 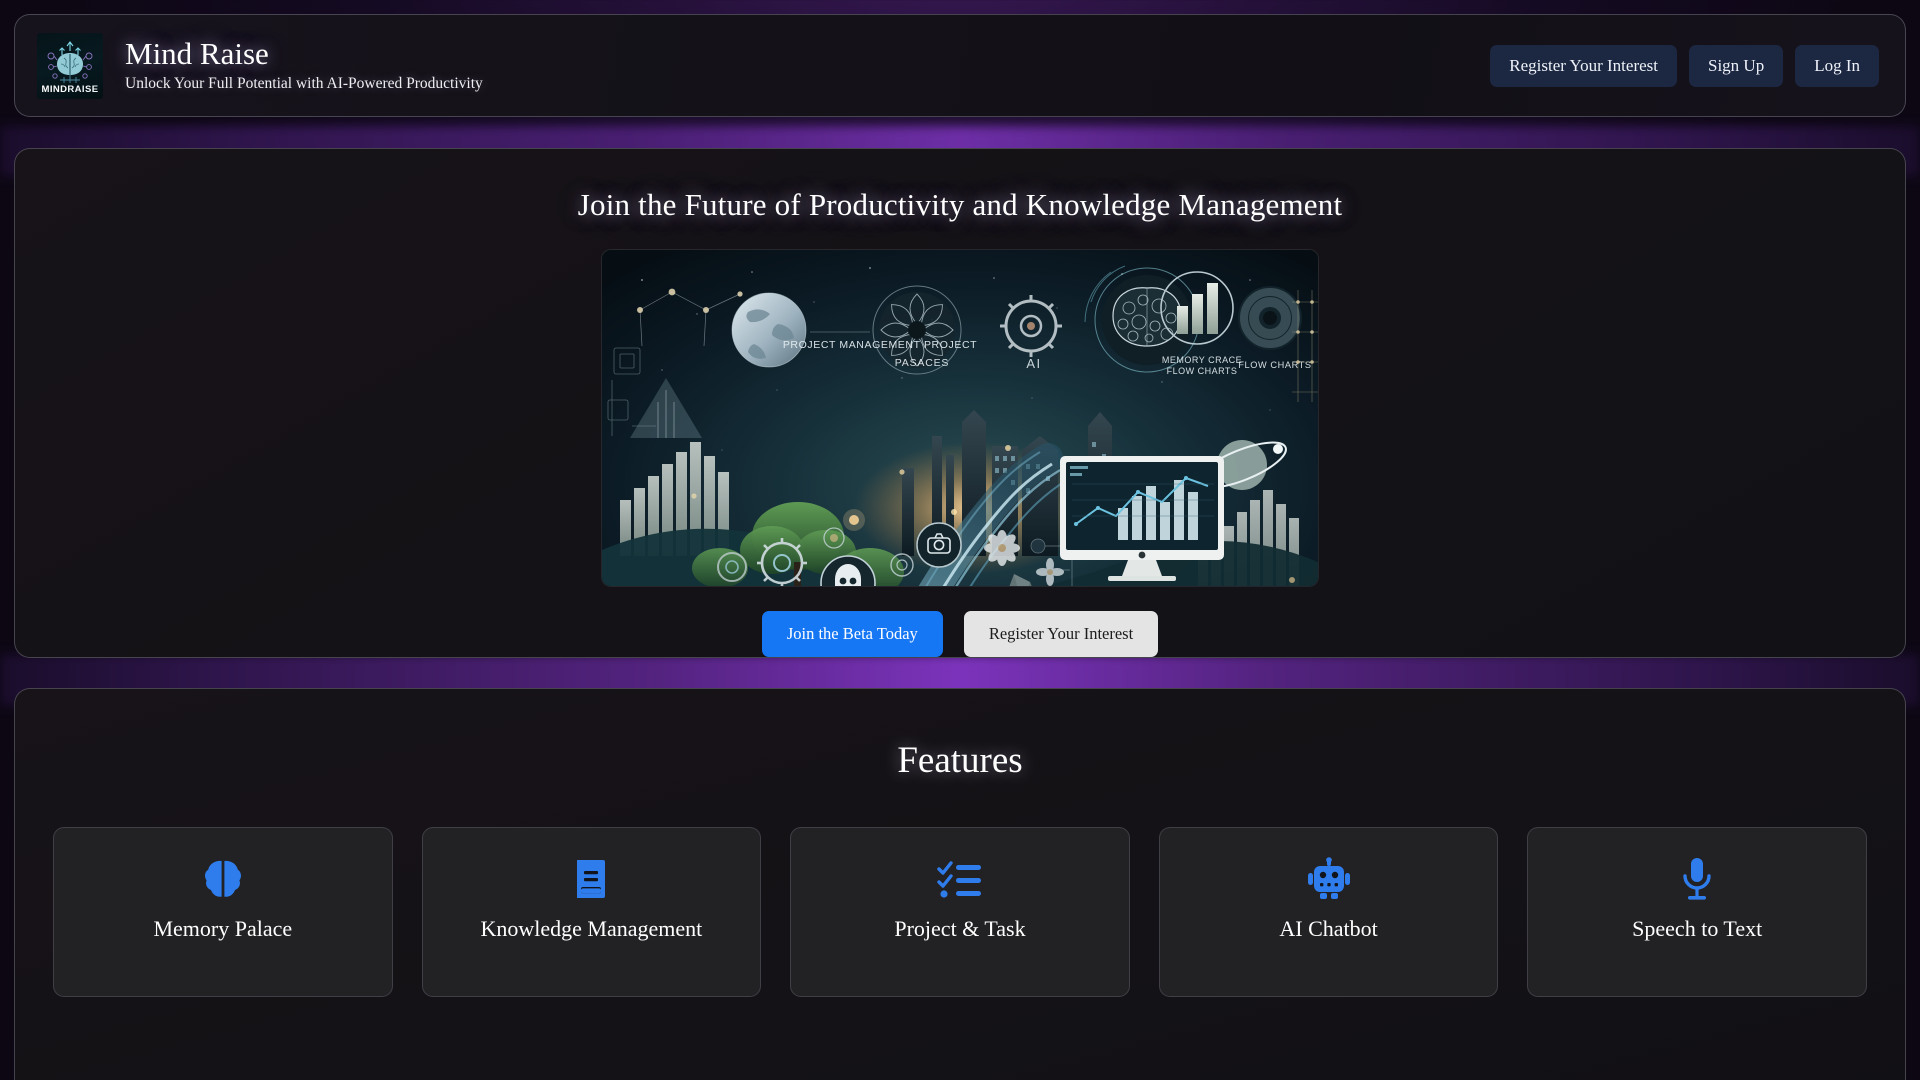 I want to click on hero-caption-pasaces: PASACES, so click(x=922, y=363).